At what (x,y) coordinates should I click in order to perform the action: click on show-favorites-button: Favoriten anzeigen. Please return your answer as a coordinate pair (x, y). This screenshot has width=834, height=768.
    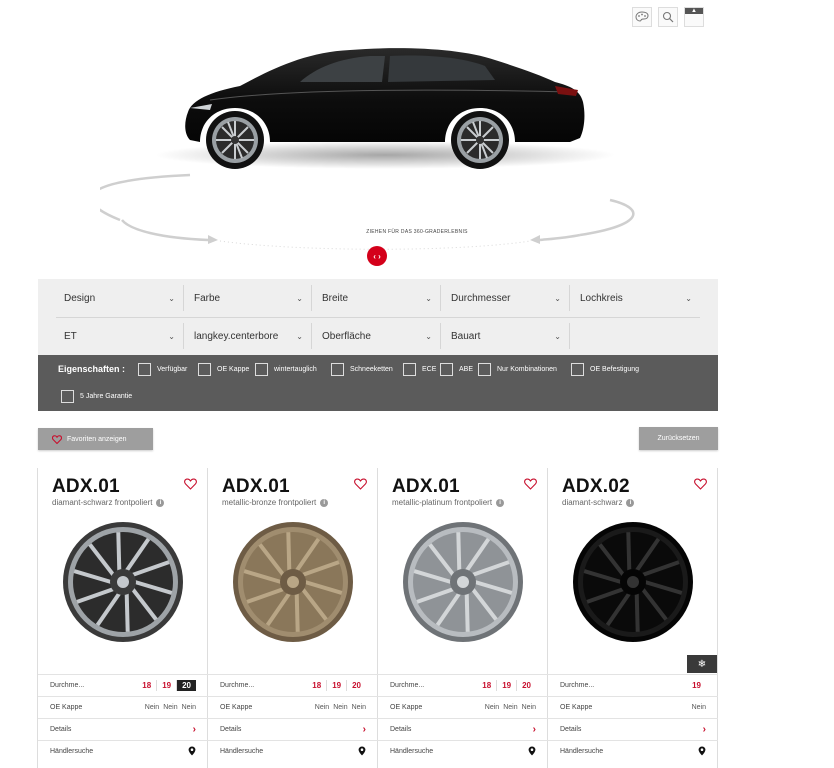
    Looking at the image, I should click on (95, 439).